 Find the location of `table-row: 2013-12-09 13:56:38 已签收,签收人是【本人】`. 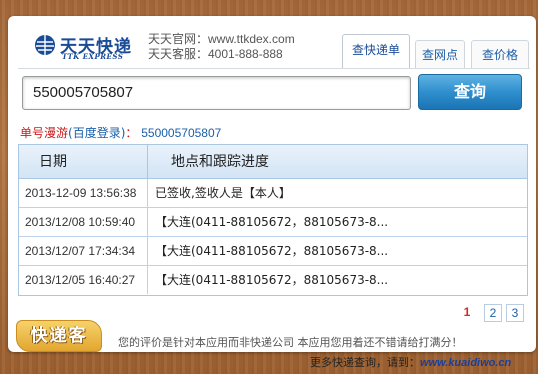

table-row: 2013-12-09 13:56:38 已签收,签收人是【本人】 is located at coordinates (273, 193).